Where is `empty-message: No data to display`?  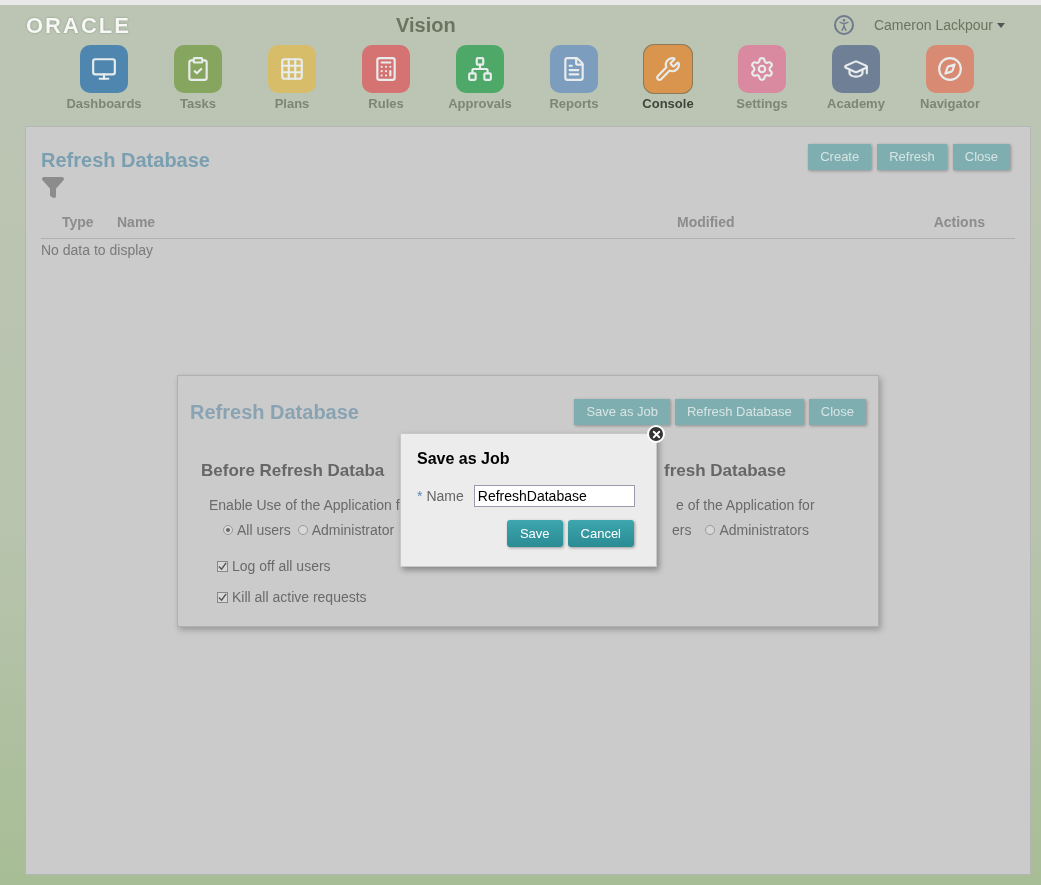 empty-message: No data to display is located at coordinates (98, 250).